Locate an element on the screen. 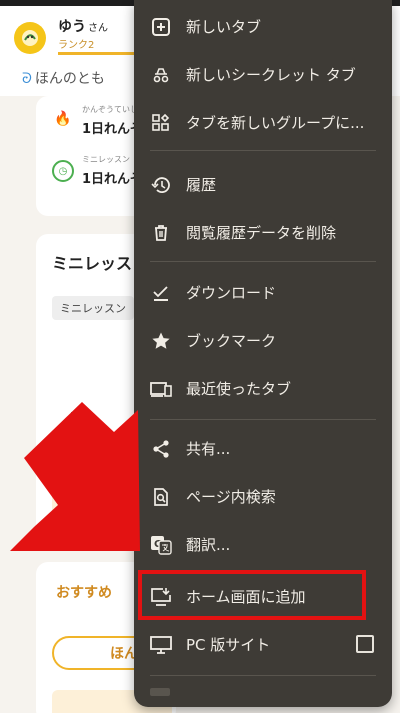  lesson-caption: ミニレッスン is located at coordinates (106, 159).